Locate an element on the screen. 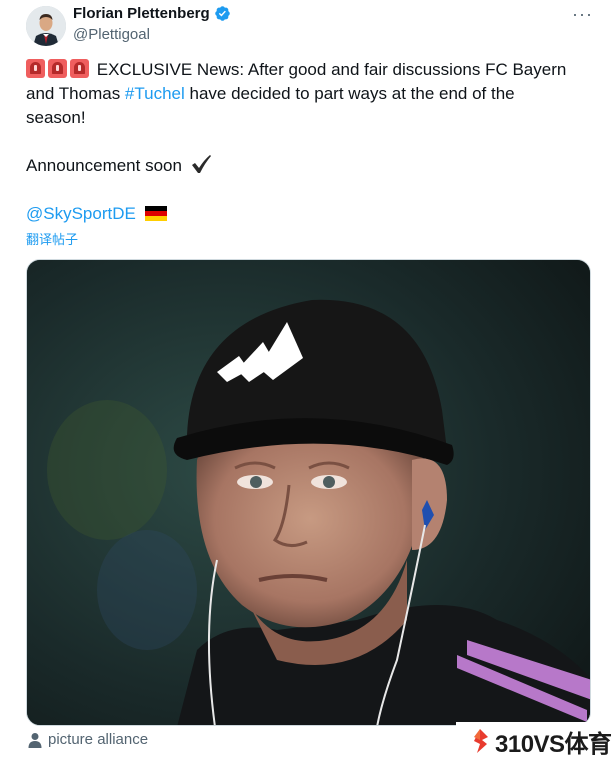 The width and height of the screenshot is (616, 760). tweet-line-2-prefix: and Thomas is located at coordinates (75, 93).